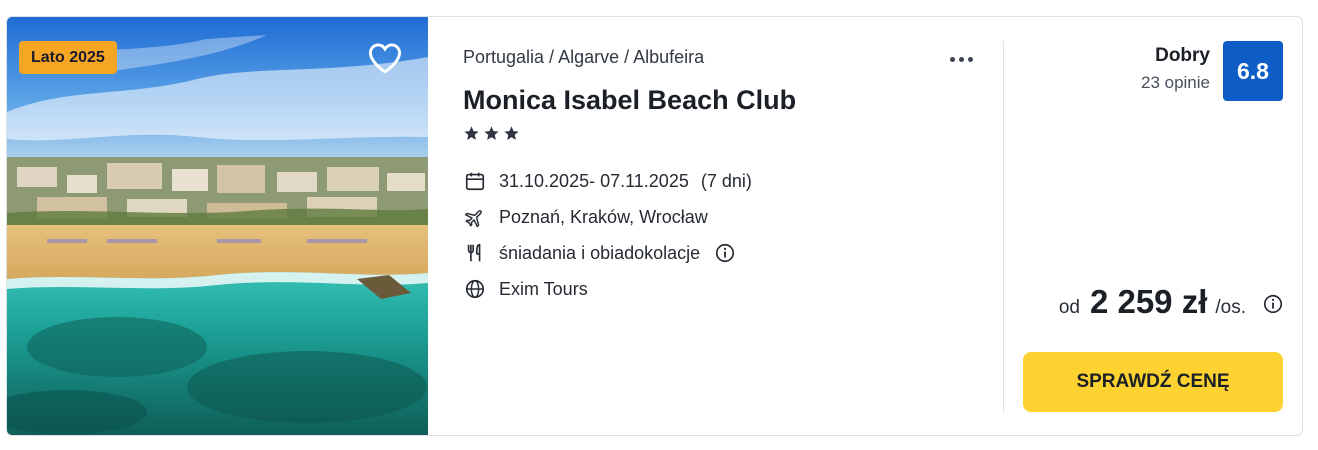 This screenshot has width=1318, height=450. Describe the element at coordinates (1153, 382) in the screenshot. I see `check-price-button: SPRAWDŹ CENĘ` at that location.